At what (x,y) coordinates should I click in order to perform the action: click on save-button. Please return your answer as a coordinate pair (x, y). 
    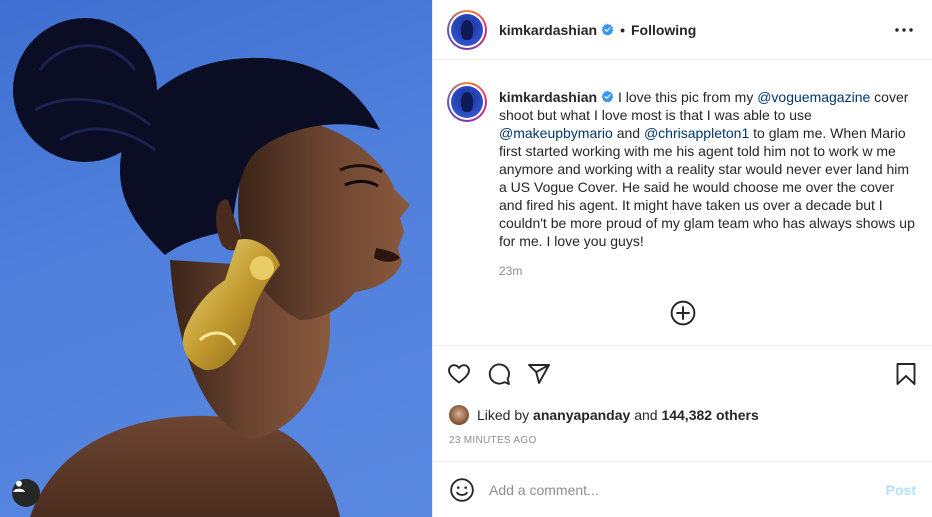
    Looking at the image, I should click on (906, 374).